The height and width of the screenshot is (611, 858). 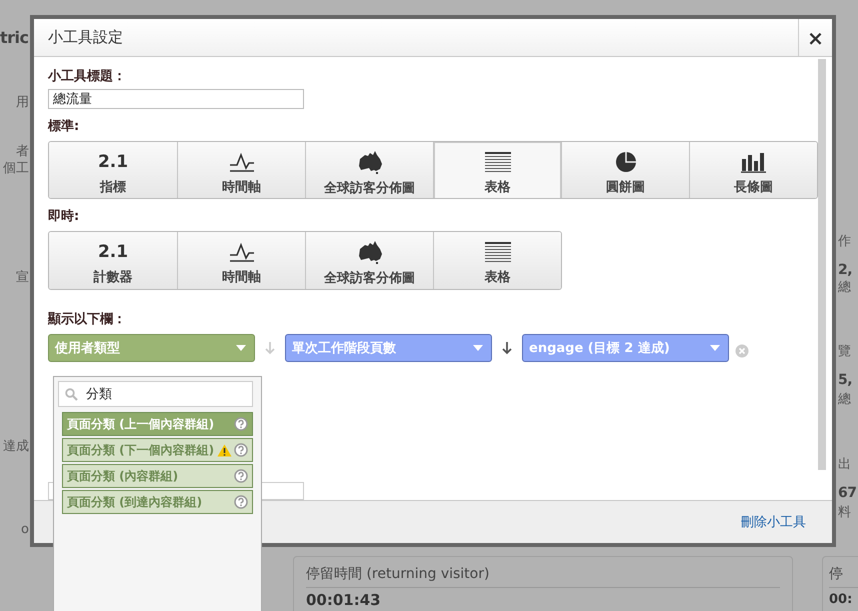 I want to click on page-text: tric, so click(x=14, y=38).